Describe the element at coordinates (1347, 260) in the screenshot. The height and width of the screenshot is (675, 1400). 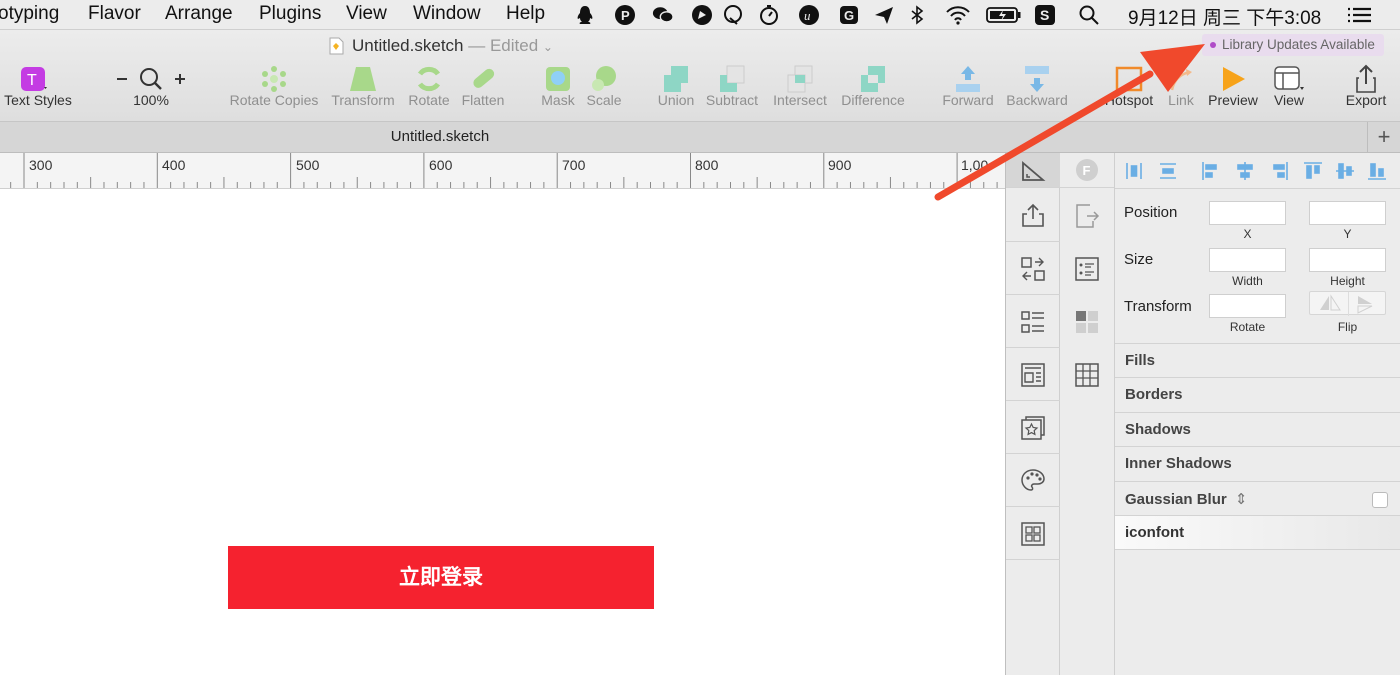
I see `height-field` at that location.